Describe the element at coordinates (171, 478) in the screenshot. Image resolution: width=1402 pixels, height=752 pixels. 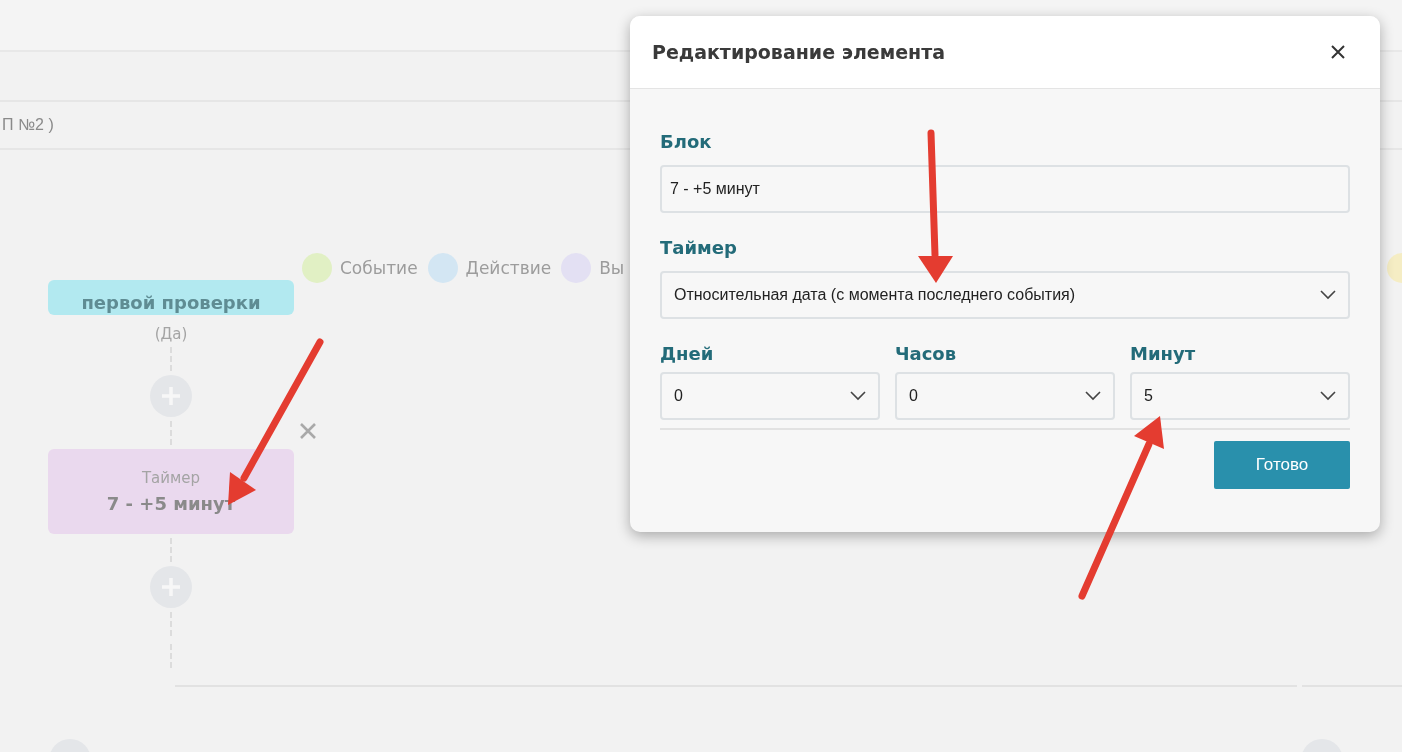
I see `timer-label: Таймер` at that location.